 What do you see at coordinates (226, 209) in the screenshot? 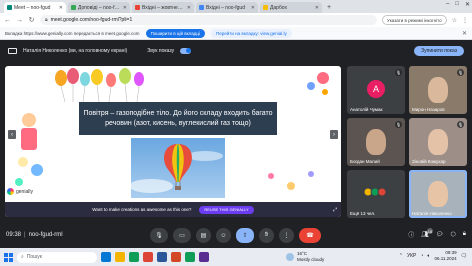
I see `reuse-genially-button: REUSE THIS GENIALLY` at bounding box center [226, 209].